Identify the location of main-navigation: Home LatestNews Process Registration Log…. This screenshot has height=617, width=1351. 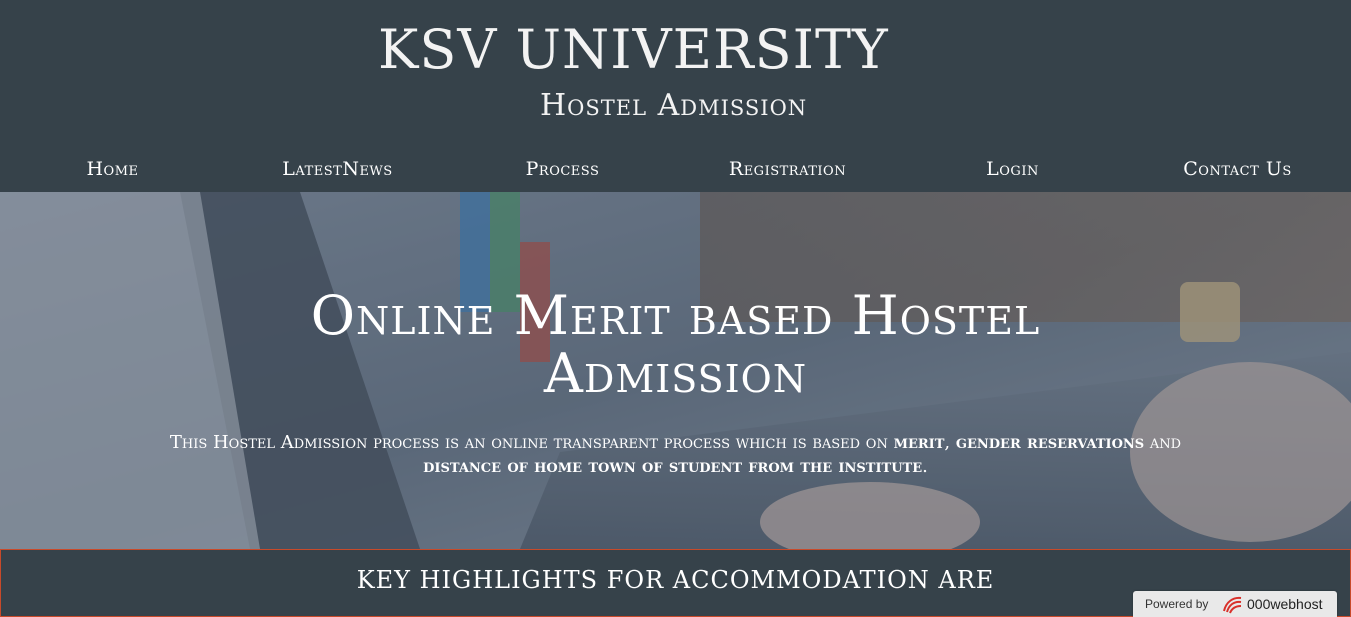
(675, 171).